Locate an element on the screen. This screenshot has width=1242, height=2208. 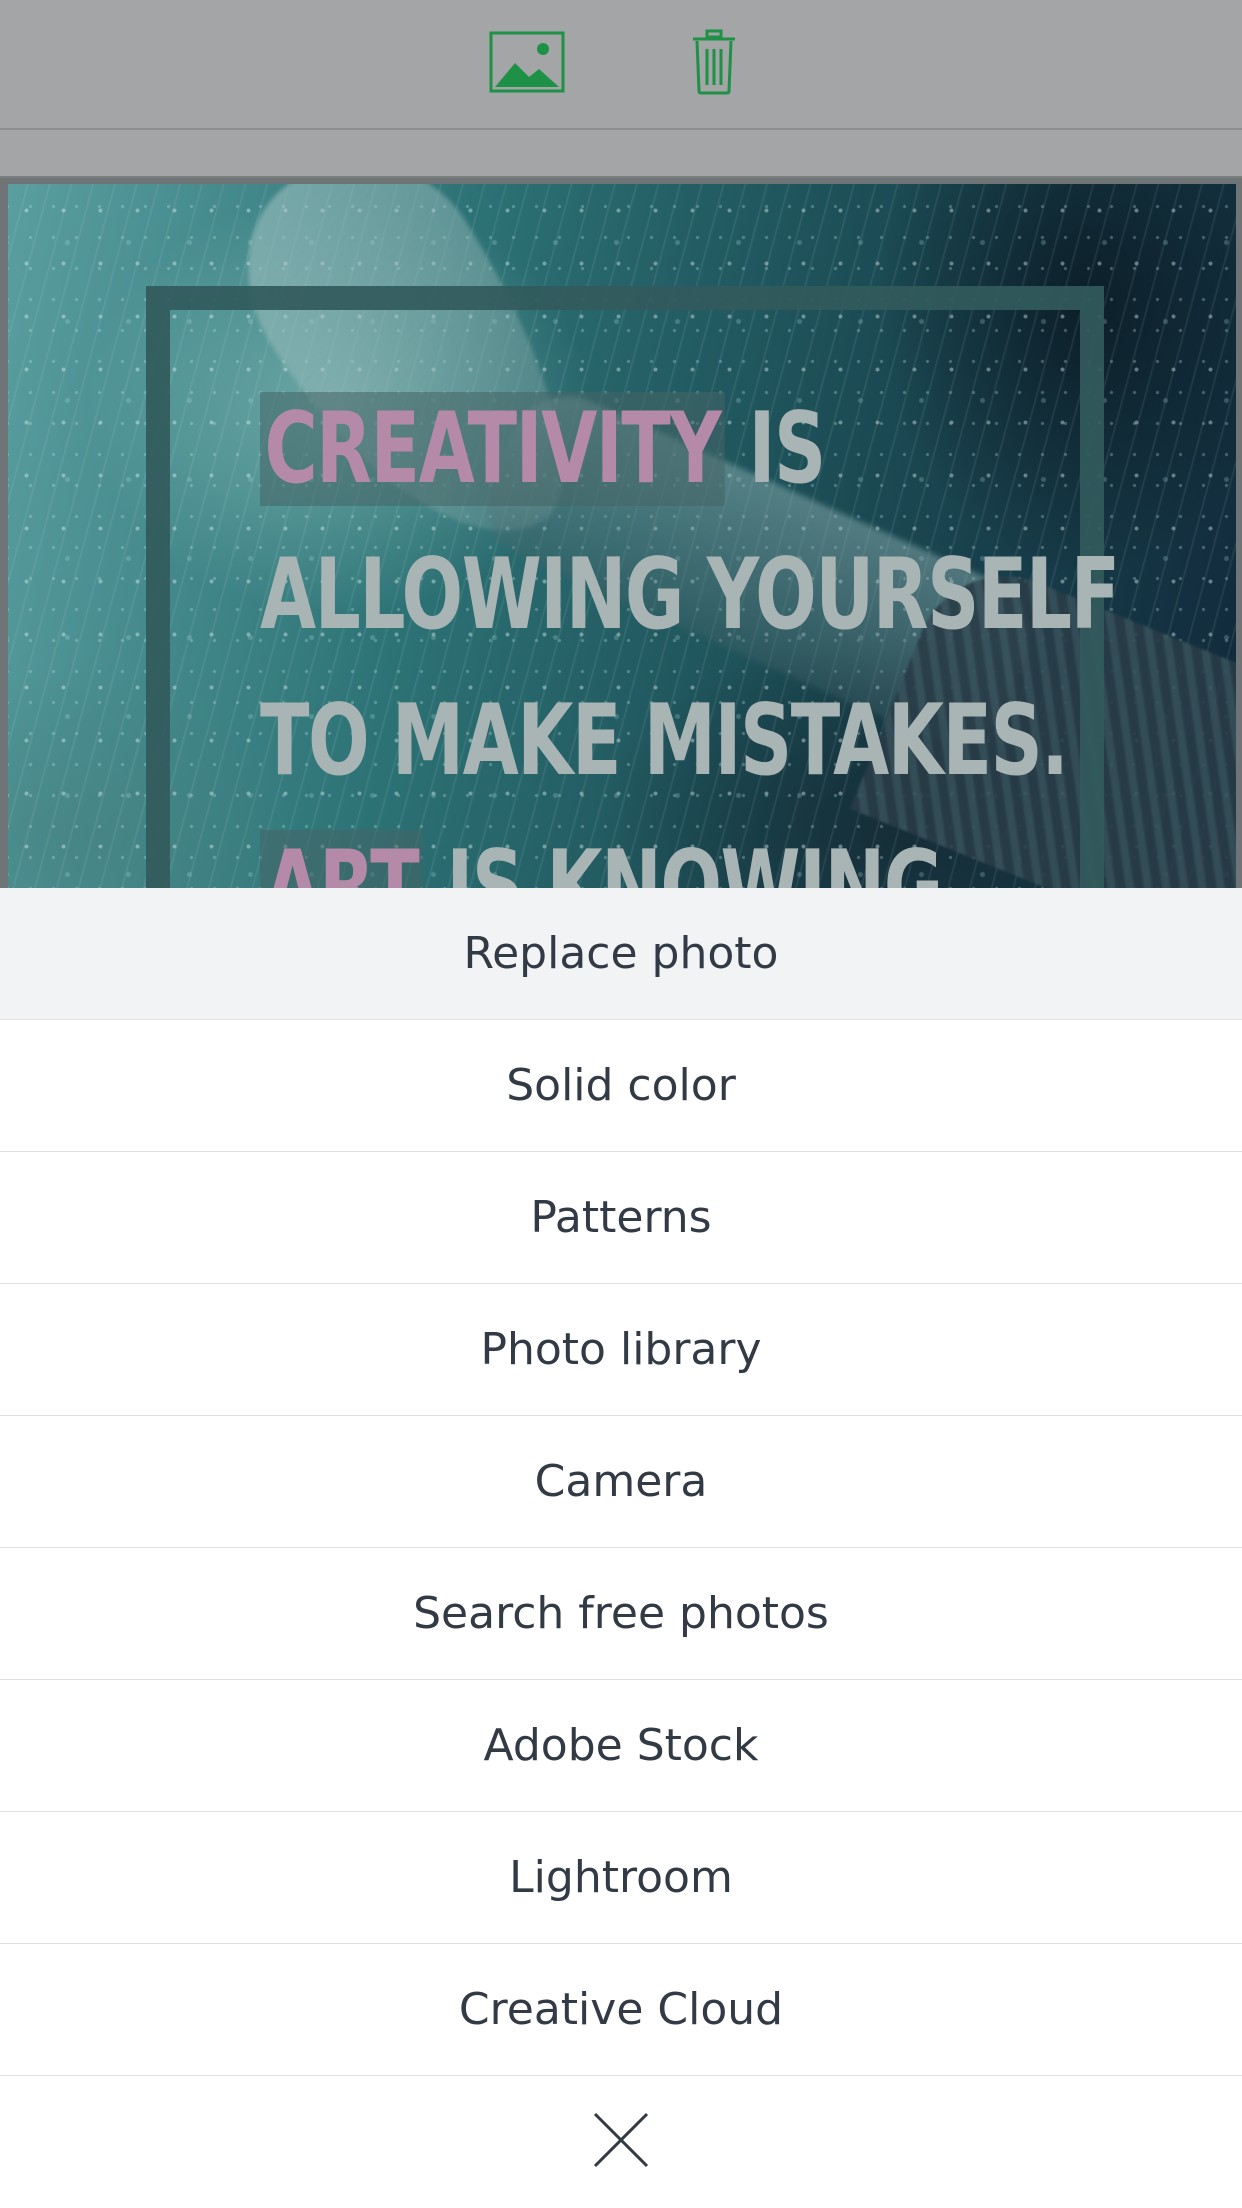
trash-icon is located at coordinates (714, 64).